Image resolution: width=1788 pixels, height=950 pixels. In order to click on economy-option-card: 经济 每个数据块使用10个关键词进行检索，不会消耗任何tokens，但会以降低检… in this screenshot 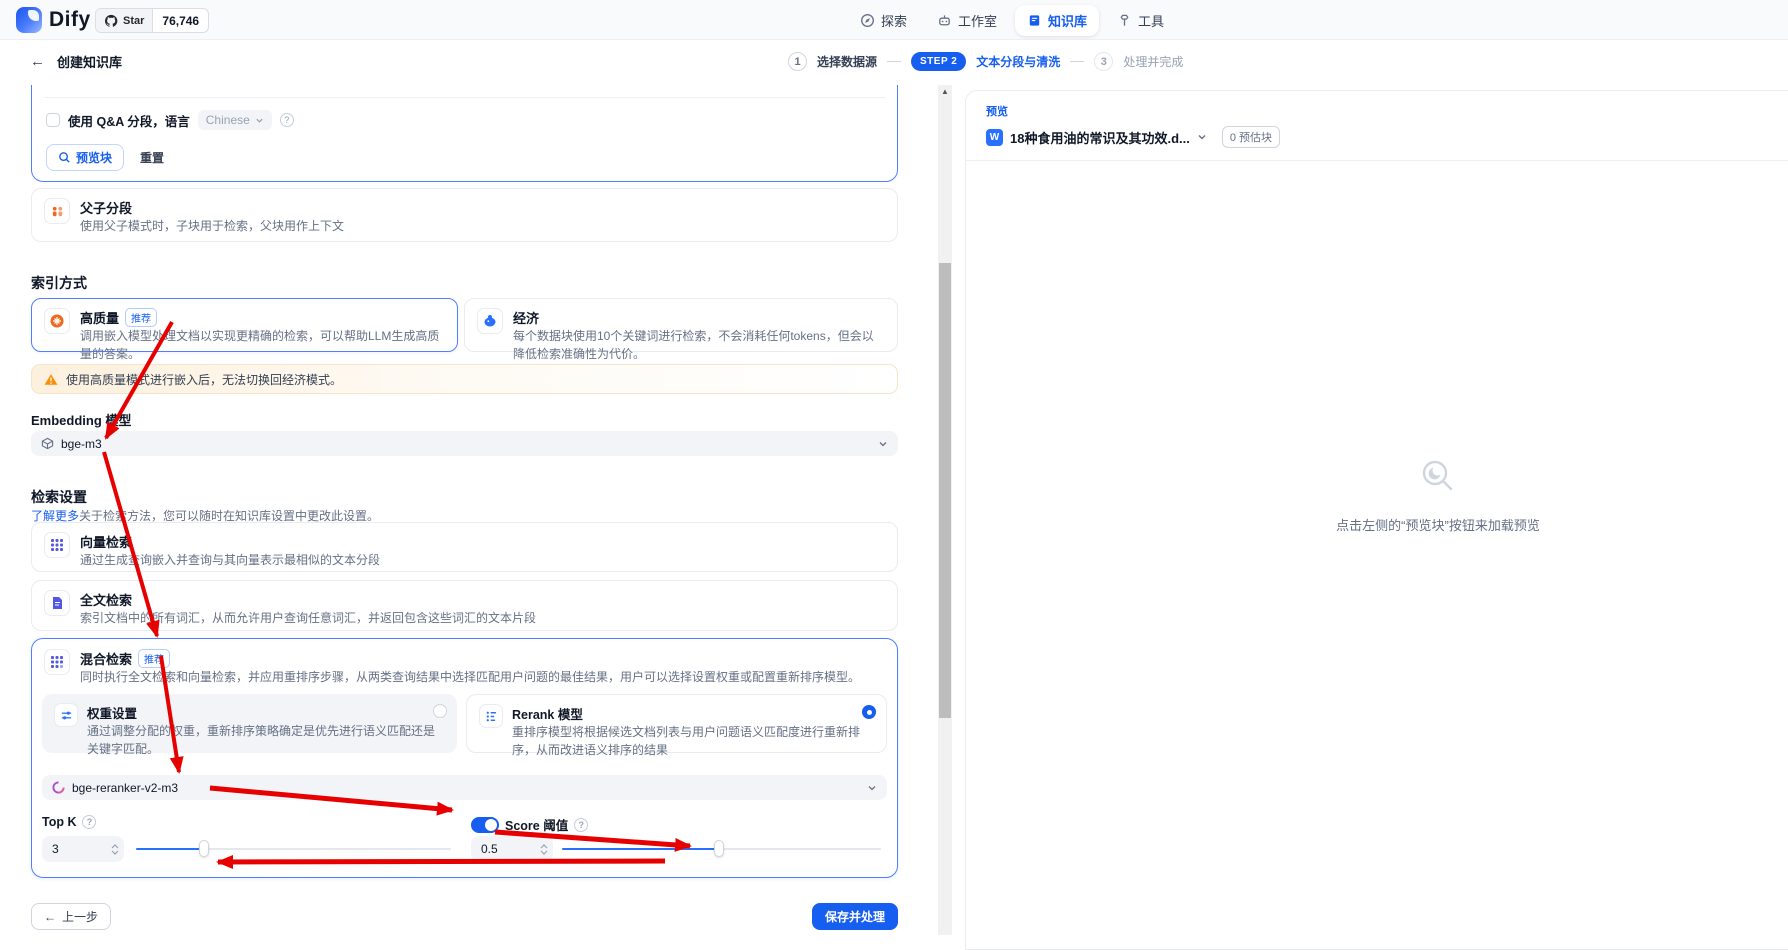, I will do `click(681, 329)`.